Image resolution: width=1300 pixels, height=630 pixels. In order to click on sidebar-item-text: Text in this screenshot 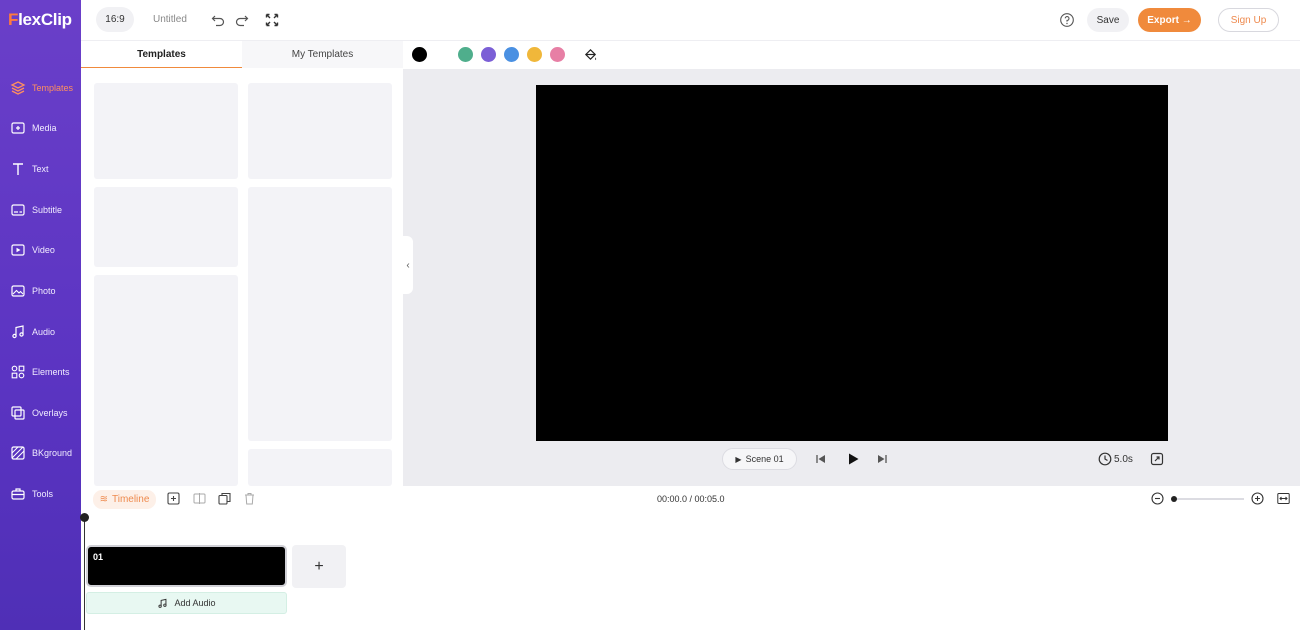, I will do `click(40, 169)`.